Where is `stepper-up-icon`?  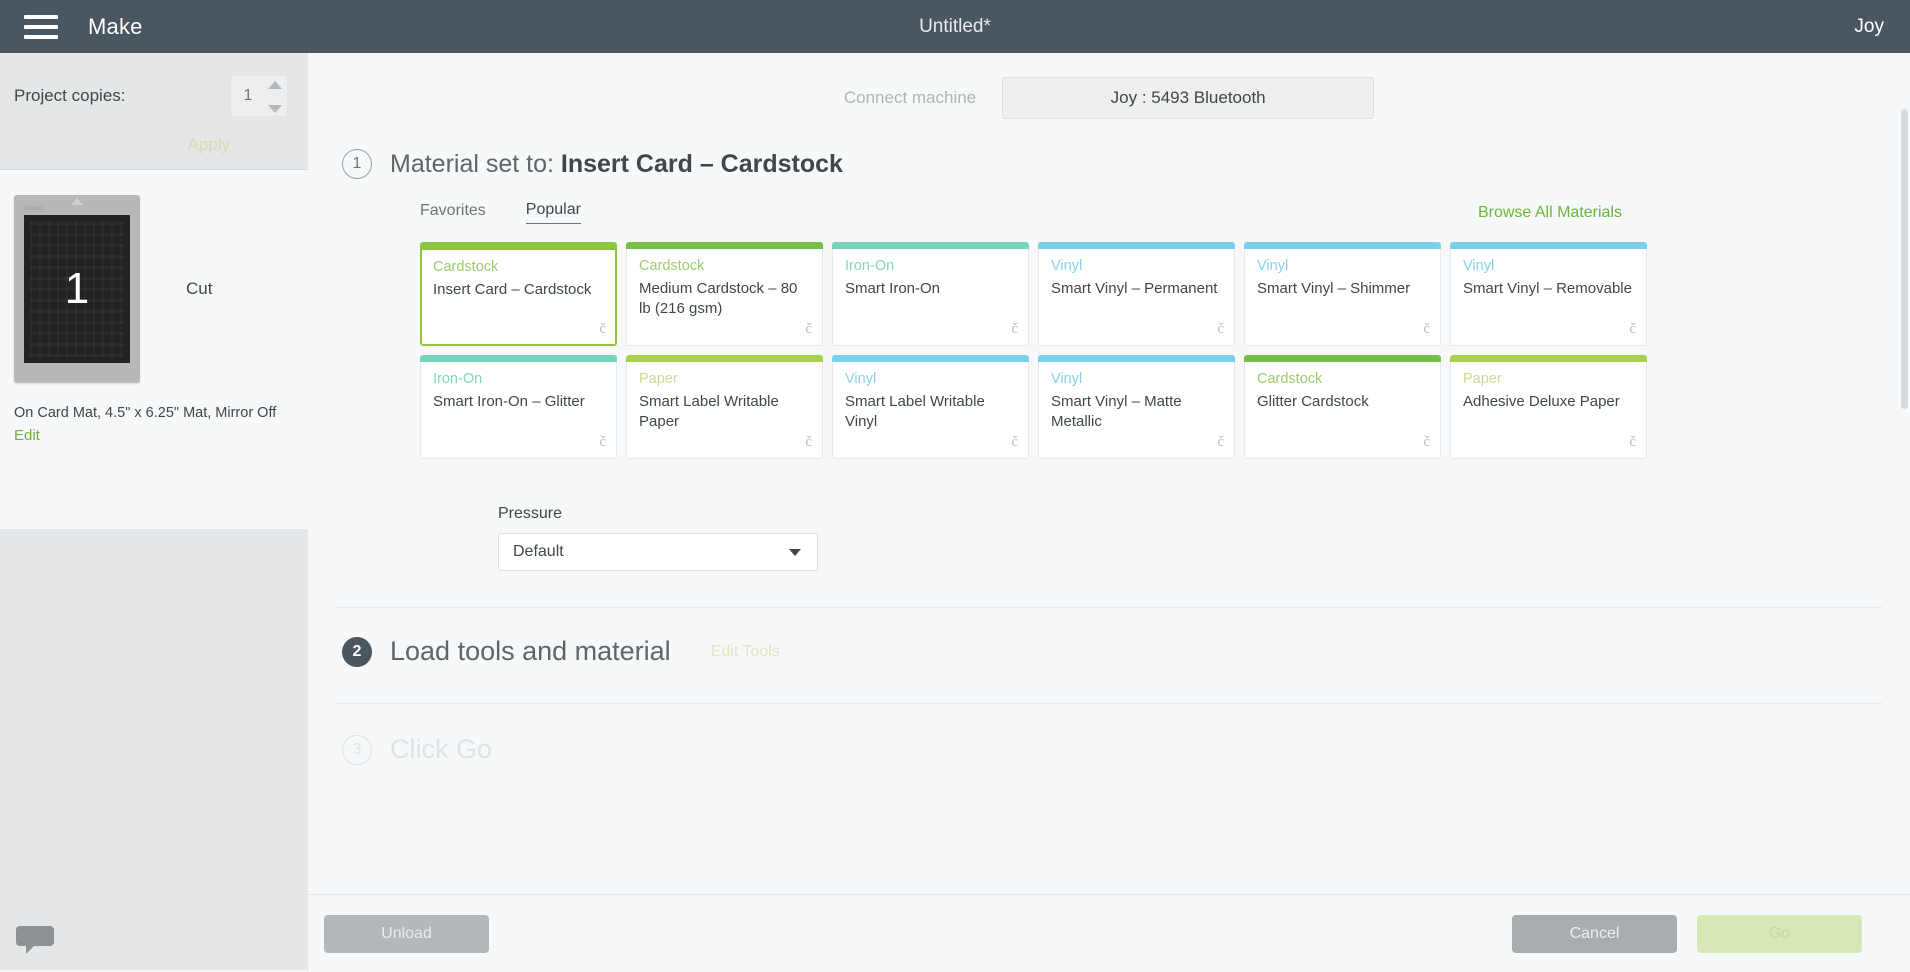 stepper-up-icon is located at coordinates (275, 85).